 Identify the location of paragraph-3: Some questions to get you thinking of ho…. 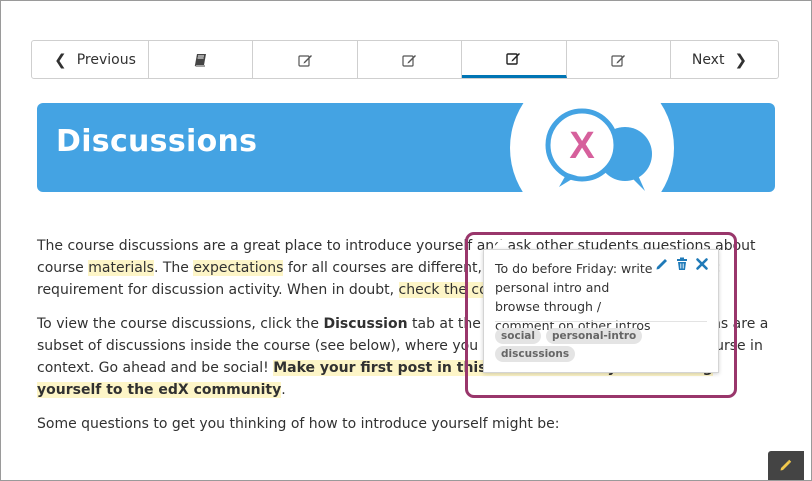
(298, 424).